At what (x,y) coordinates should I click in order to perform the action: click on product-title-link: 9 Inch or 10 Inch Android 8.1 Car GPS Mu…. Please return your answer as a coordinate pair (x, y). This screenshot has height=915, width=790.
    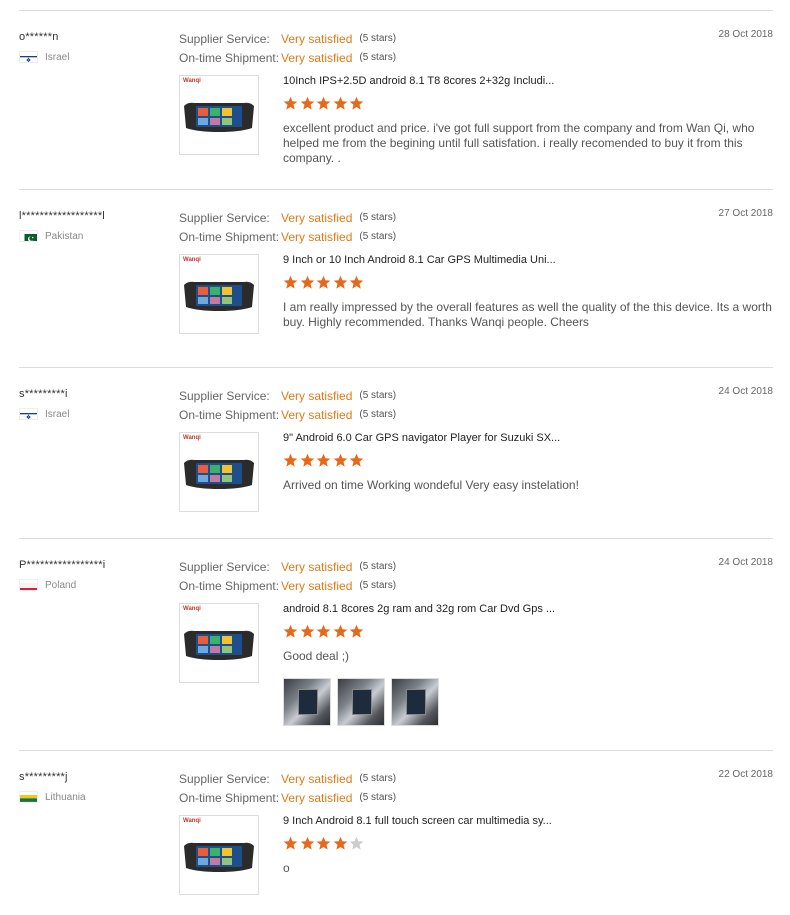
    Looking at the image, I should click on (419, 260).